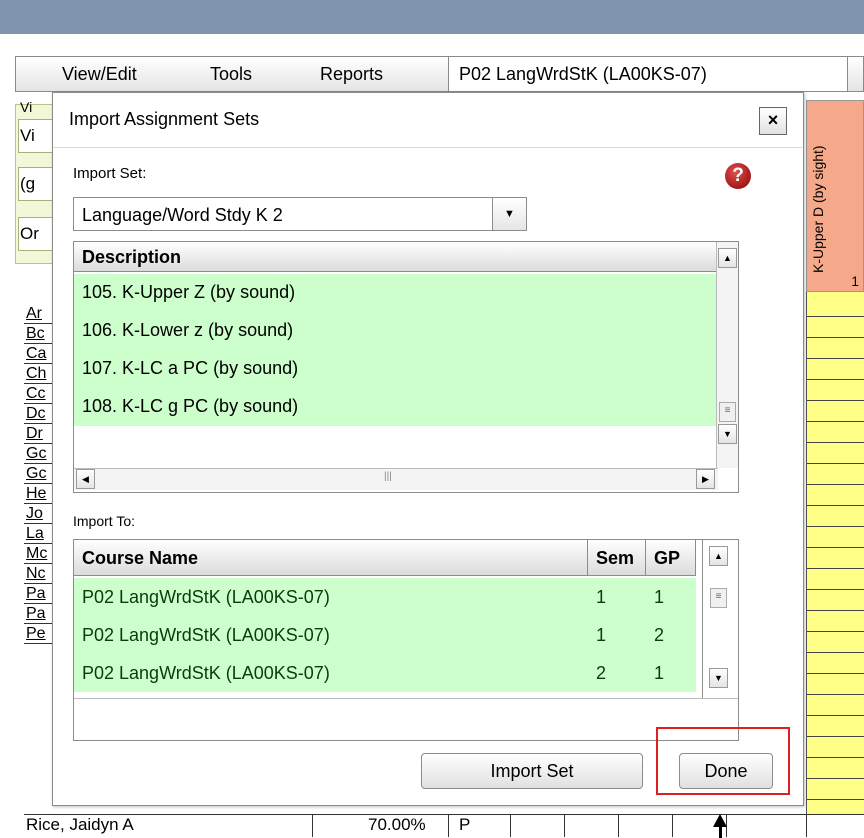 Image resolution: width=864 pixels, height=838 pixels. Describe the element at coordinates (727, 355) in the screenshot. I see `description-vertical-scrollbar: ▲ ≡ ▼` at that location.